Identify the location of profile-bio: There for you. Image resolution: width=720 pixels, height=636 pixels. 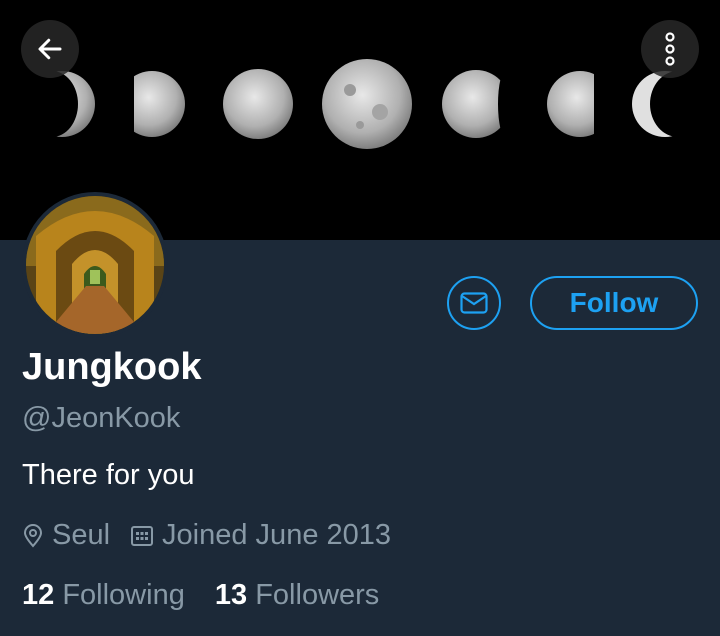
(108, 475).